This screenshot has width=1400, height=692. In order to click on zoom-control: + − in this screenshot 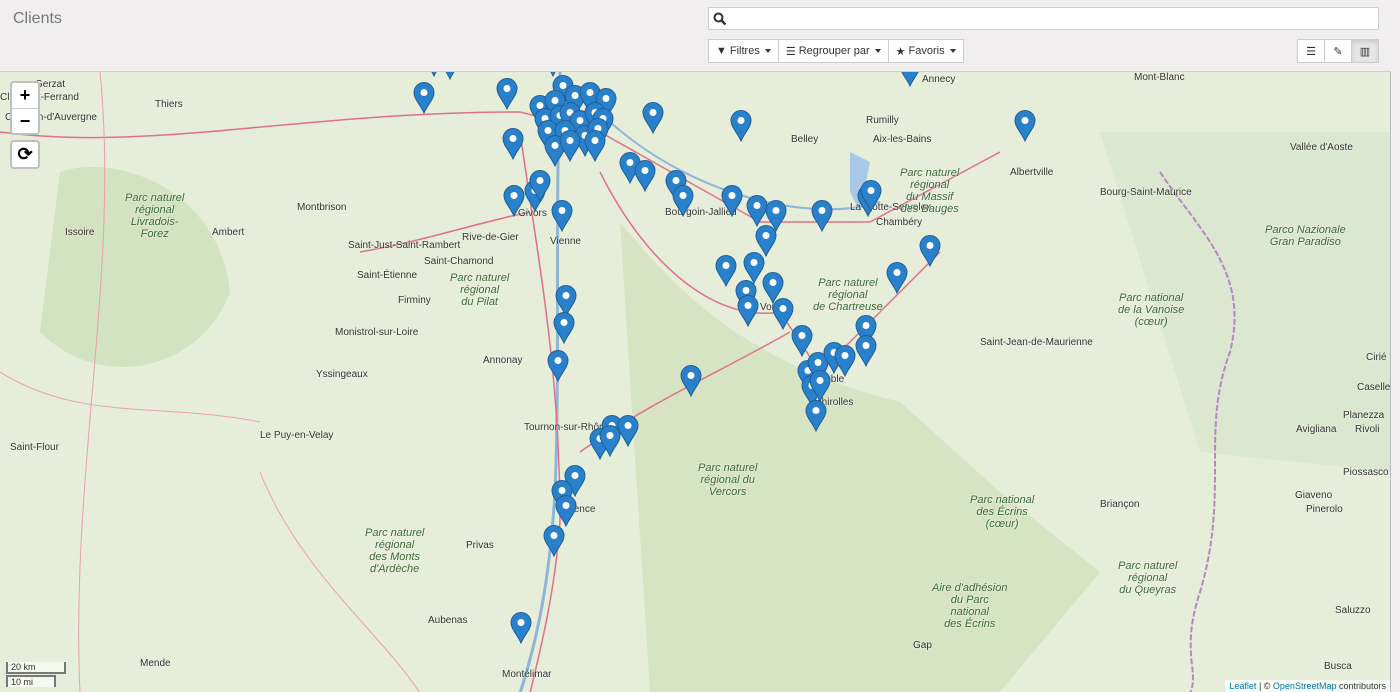, I will do `click(25, 108)`.